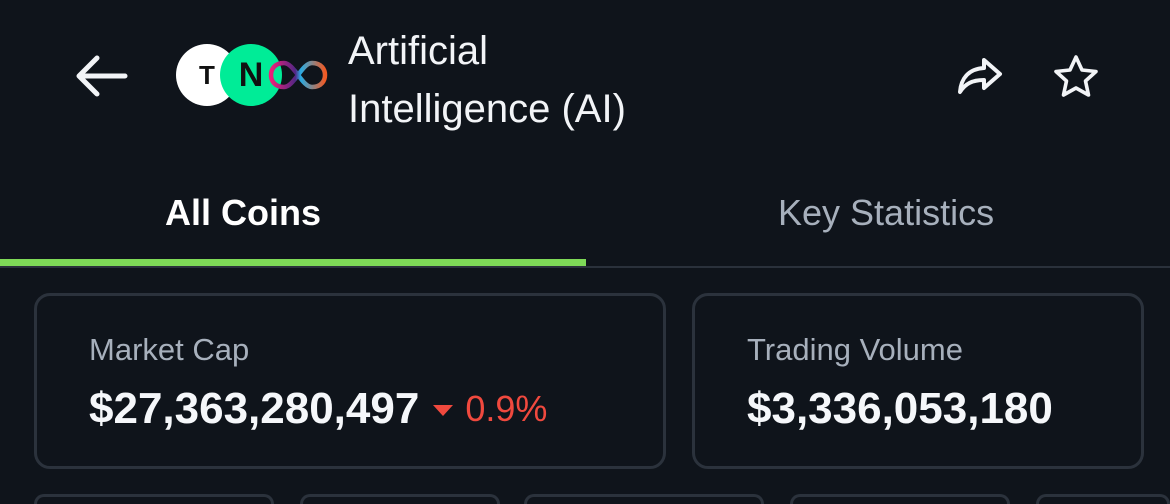  I want to click on favorite-button, so click(1076, 76).